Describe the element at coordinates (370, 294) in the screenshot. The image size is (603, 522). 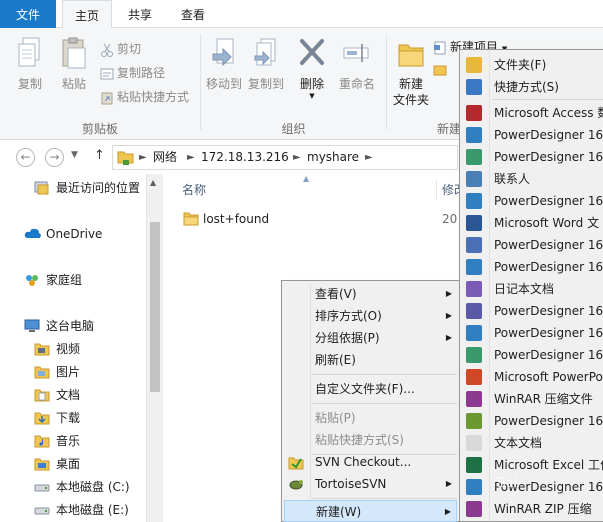
I see `menu-item-view: 查看(V) ▶` at that location.